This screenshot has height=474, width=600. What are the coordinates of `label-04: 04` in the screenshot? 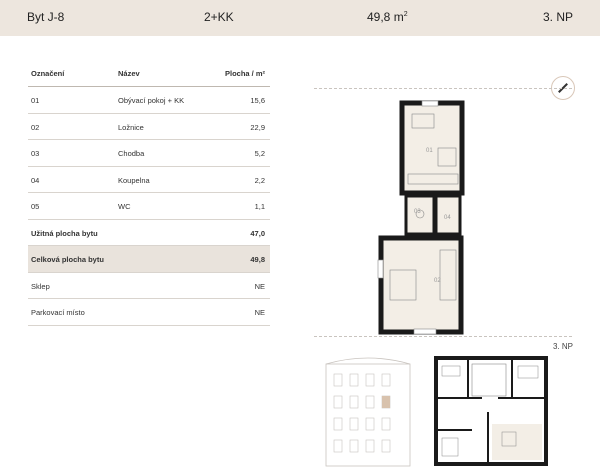 It's located at (447, 218).